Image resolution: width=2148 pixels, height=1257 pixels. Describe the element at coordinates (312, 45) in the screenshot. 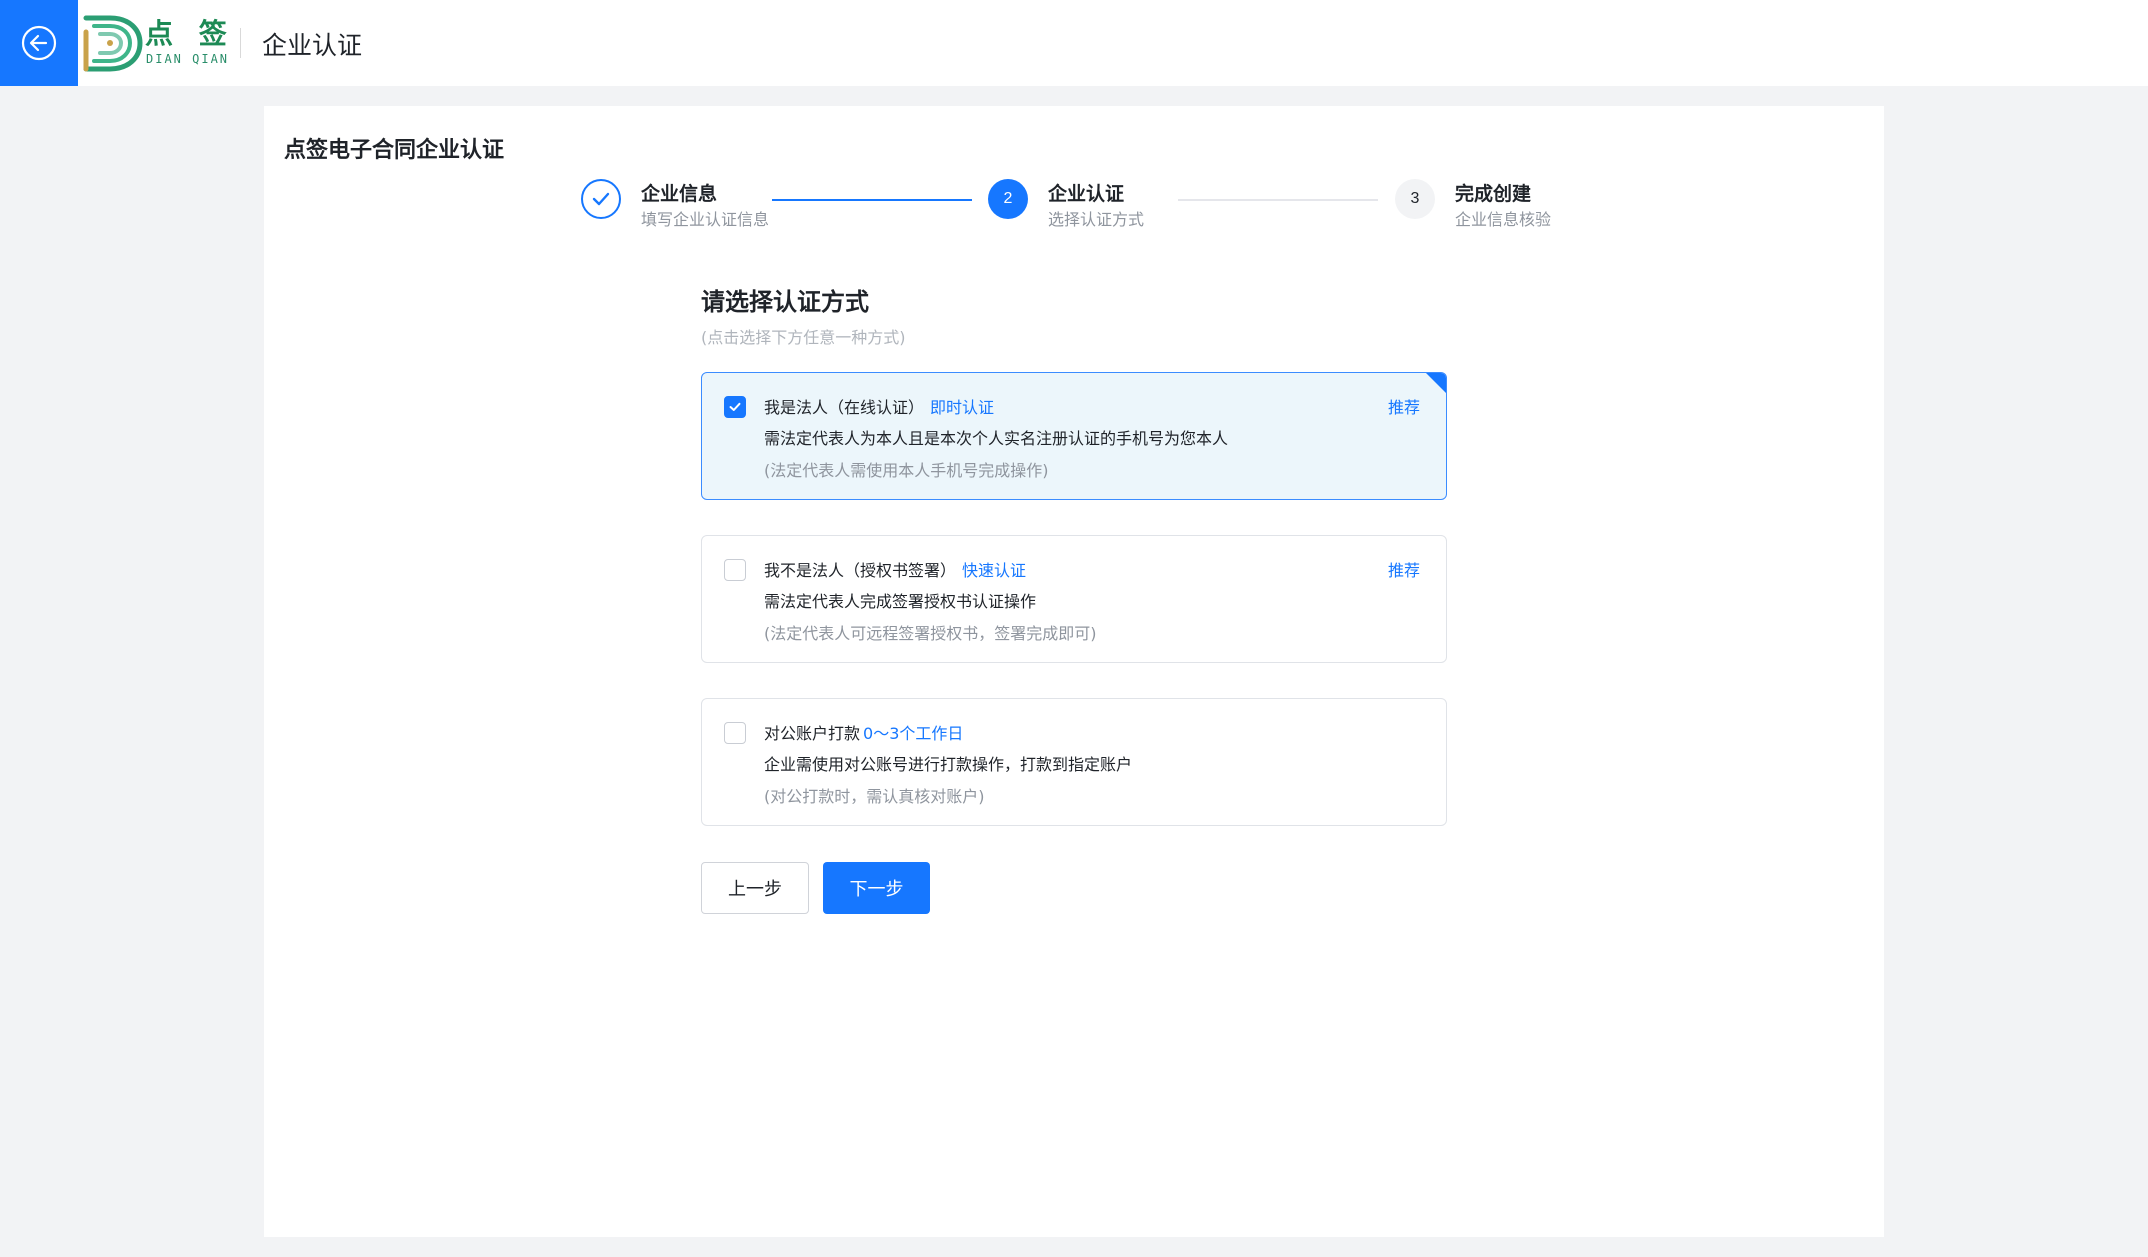

I see `page-title: 企业认证` at that location.